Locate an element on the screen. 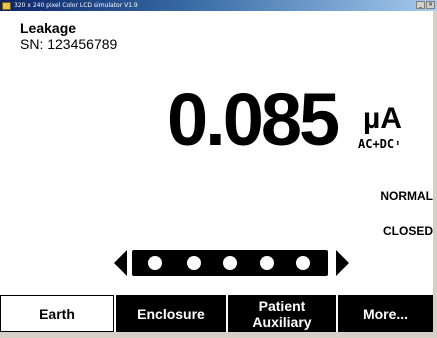 The height and width of the screenshot is (338, 437). close-icon: × is located at coordinates (430, 5).